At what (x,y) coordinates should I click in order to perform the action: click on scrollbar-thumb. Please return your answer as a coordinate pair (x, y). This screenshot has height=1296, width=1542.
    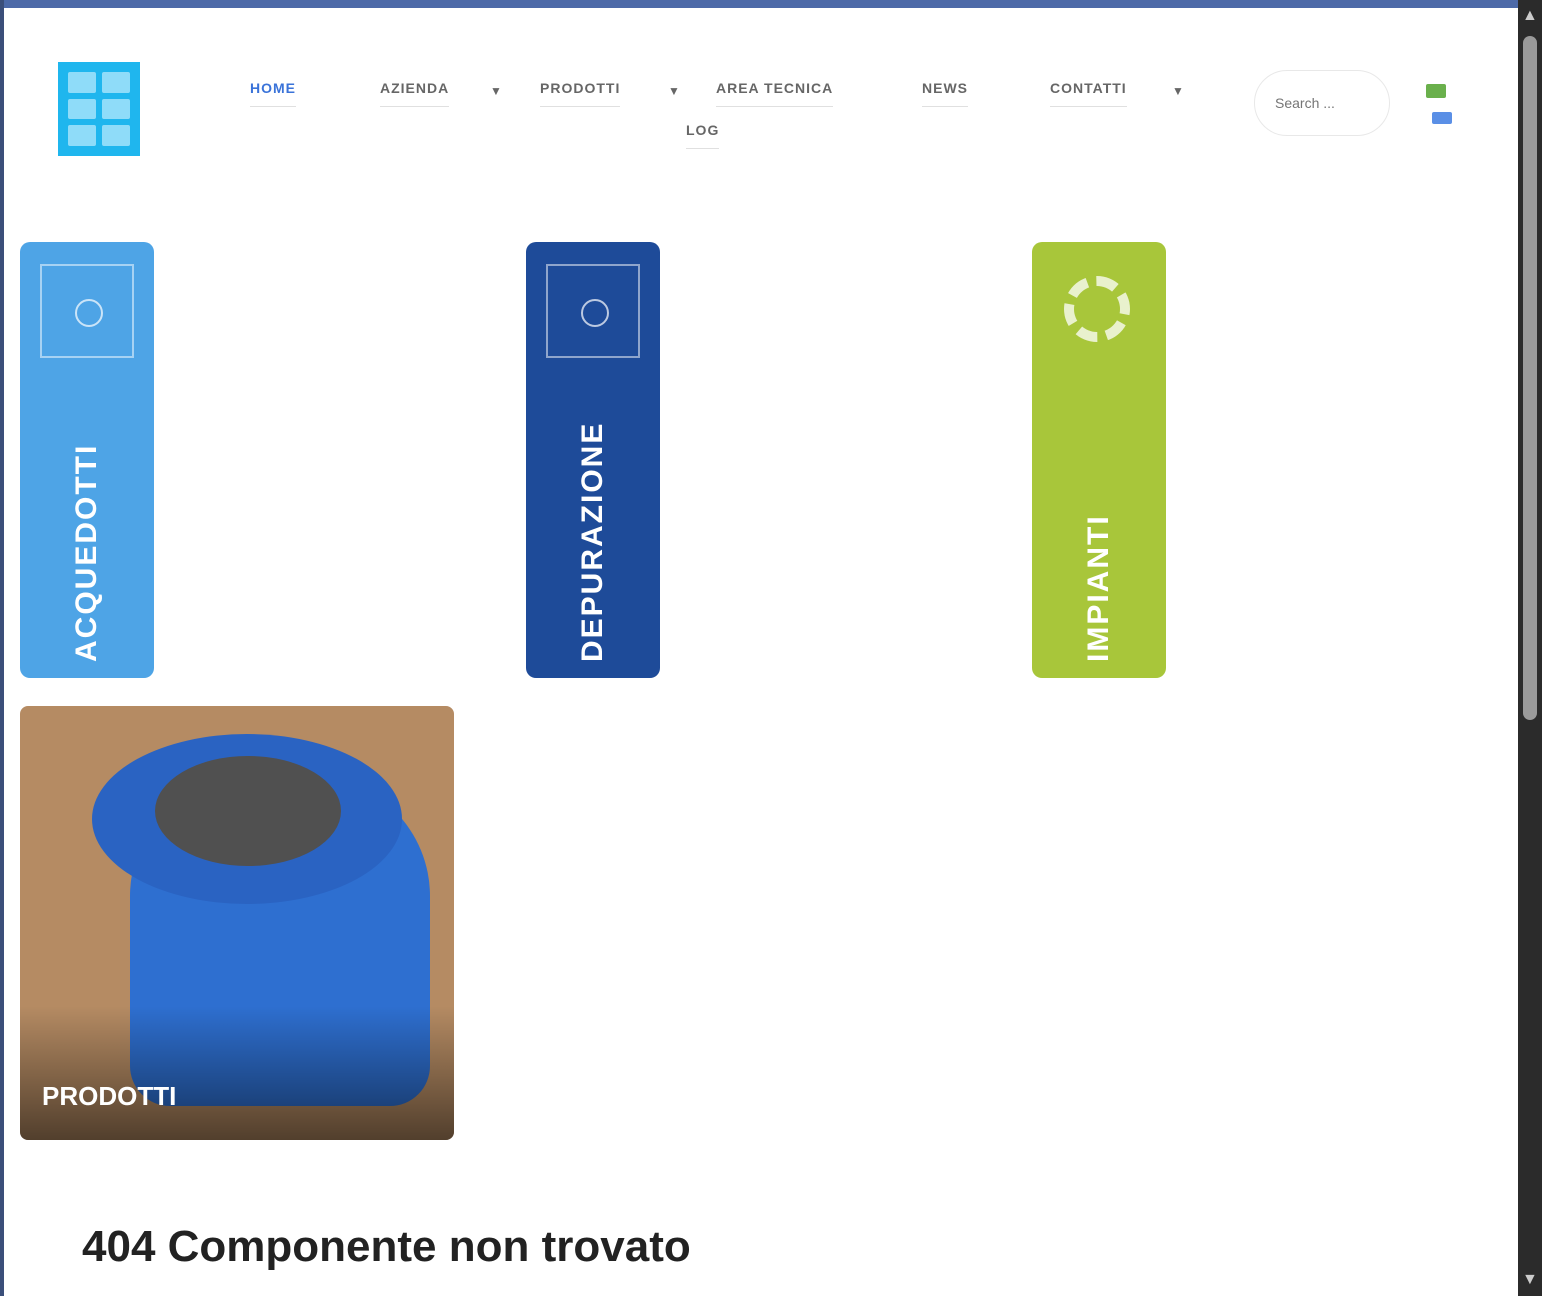
    Looking at the image, I should click on (1530, 378).